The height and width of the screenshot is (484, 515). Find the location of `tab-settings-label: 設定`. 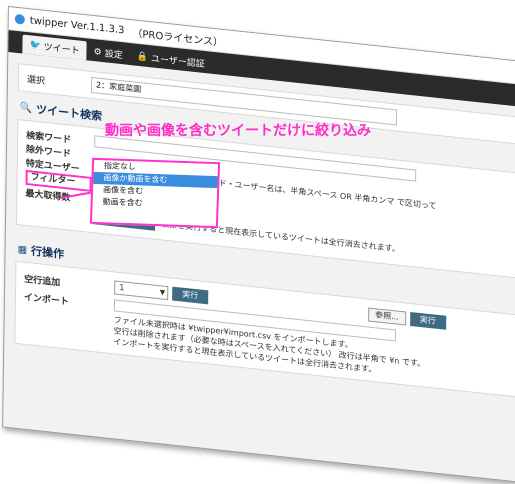

tab-settings-label: 設定 is located at coordinates (113, 55).